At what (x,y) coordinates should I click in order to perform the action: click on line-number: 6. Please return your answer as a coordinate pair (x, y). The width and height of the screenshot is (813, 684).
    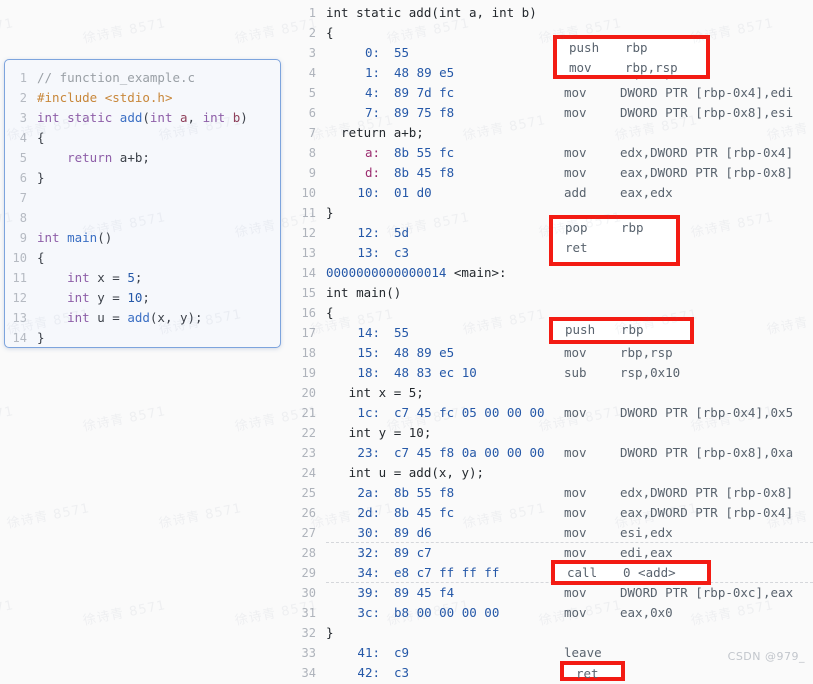
    Looking at the image, I should click on (312, 113).